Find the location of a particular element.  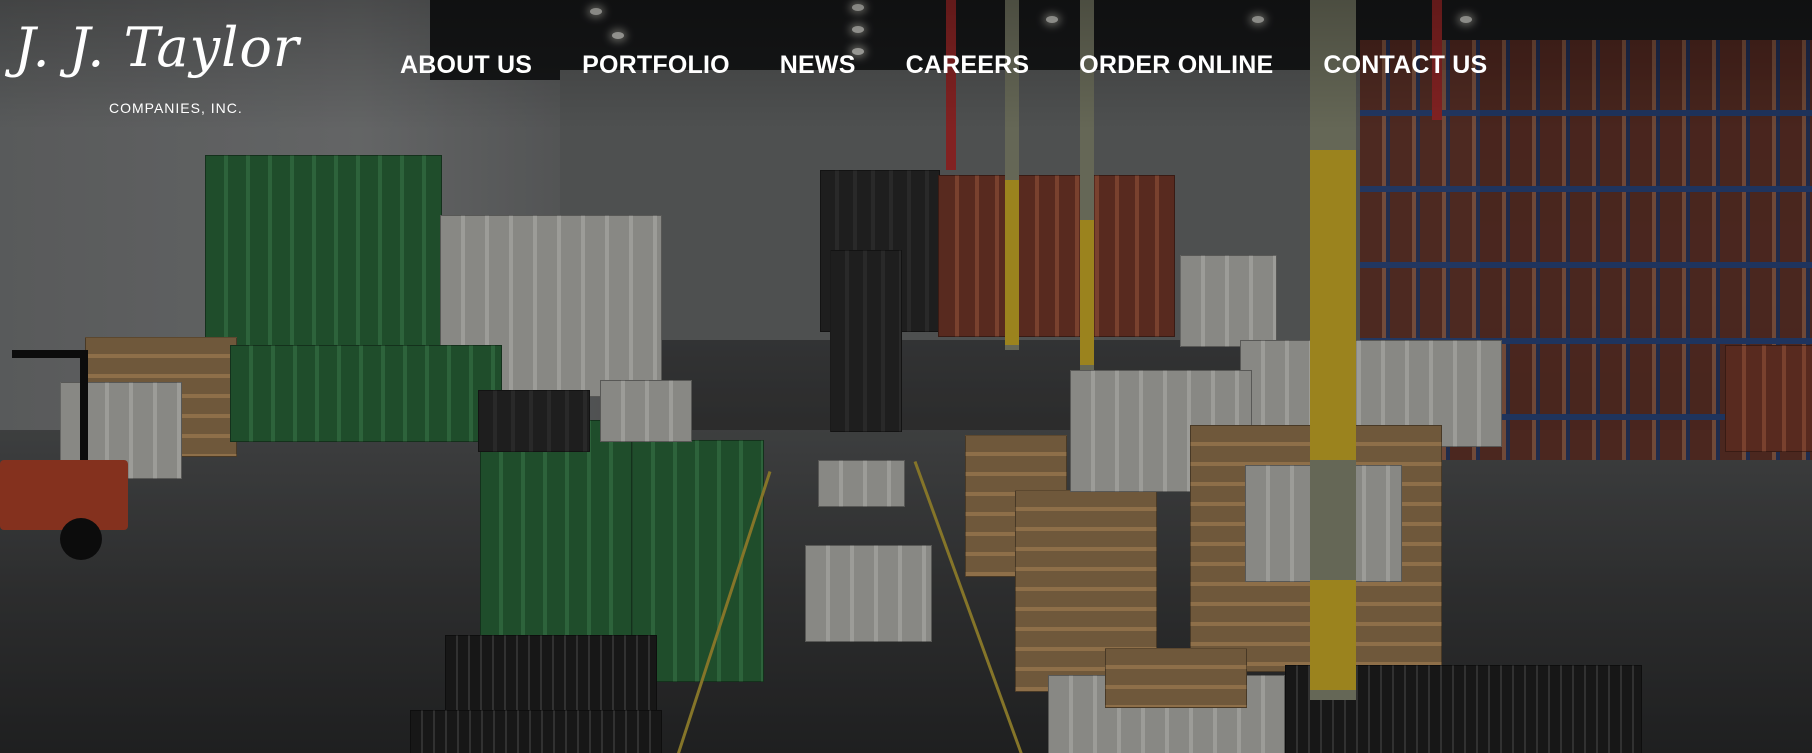

nav-order-online: ORDER ONLINE is located at coordinates (1176, 65).